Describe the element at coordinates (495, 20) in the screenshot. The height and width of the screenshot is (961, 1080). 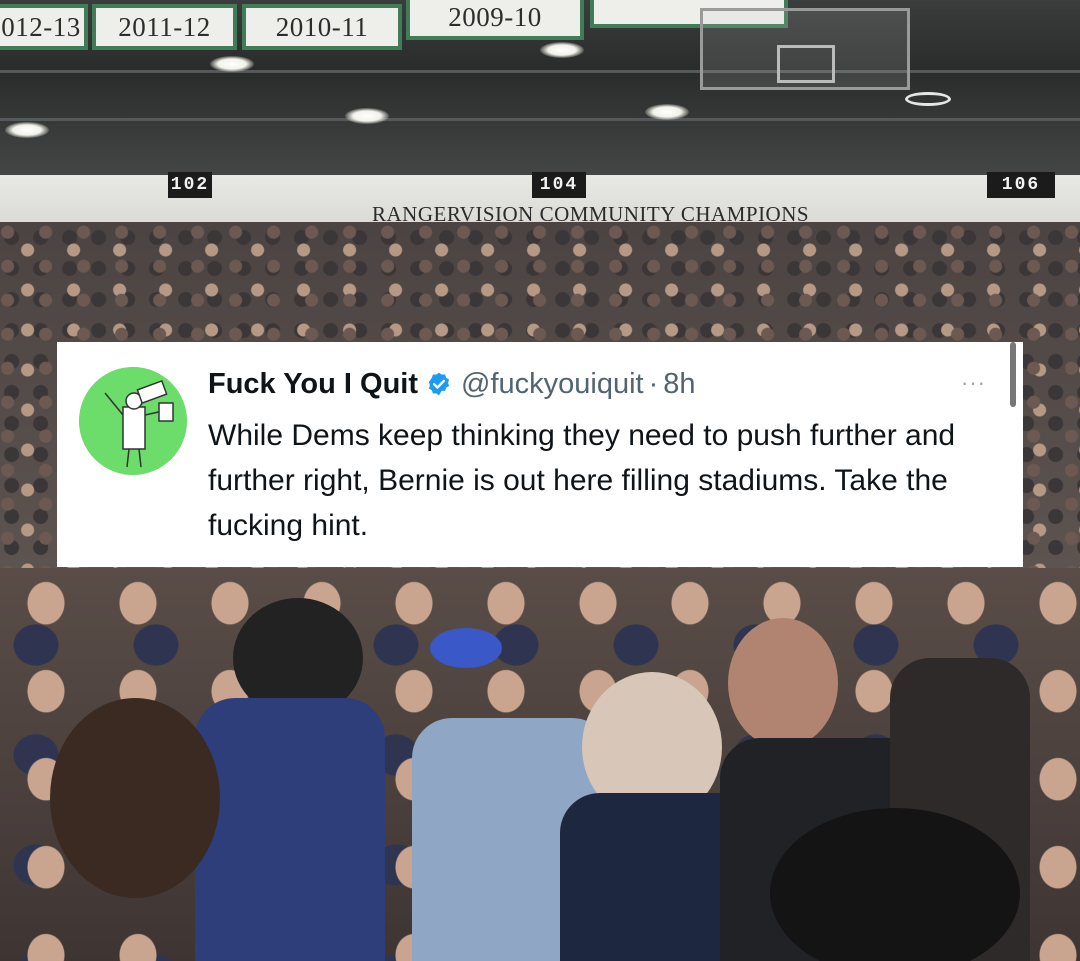
I see `championship-banner: 2009-10` at that location.